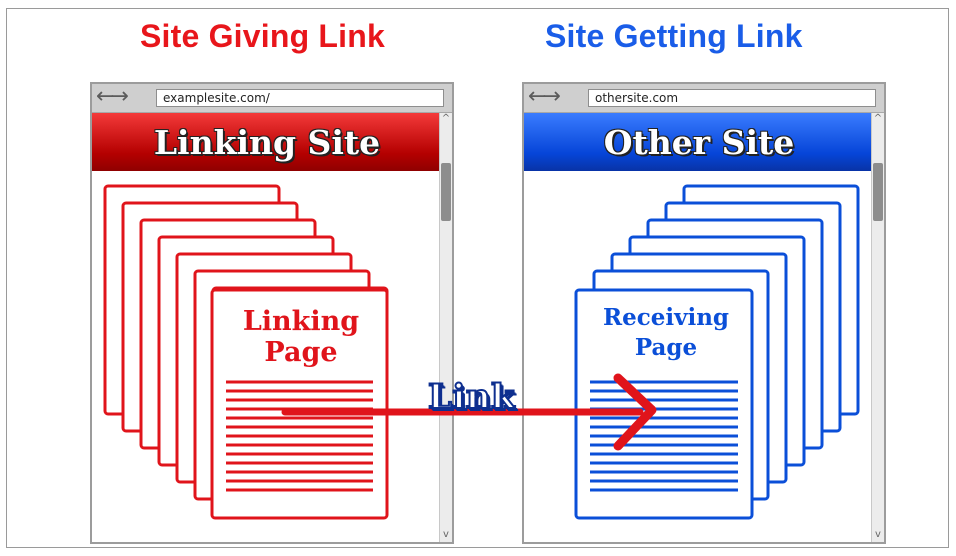 Image resolution: width=956 pixels, height=556 pixels. What do you see at coordinates (301, 321) in the screenshot?
I see `linking-page-label-line1: Linking` at bounding box center [301, 321].